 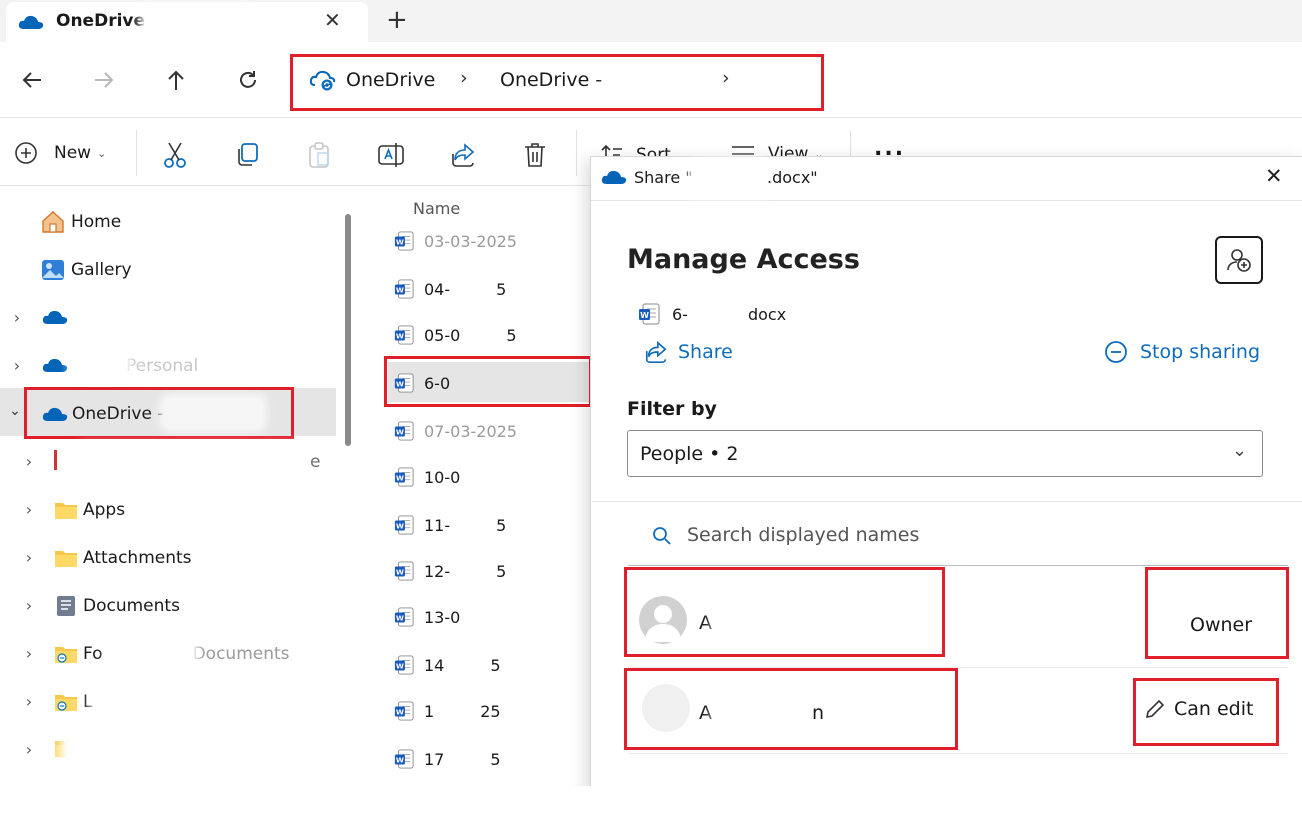 I want to click on add-person-icon, so click(x=1239, y=260).